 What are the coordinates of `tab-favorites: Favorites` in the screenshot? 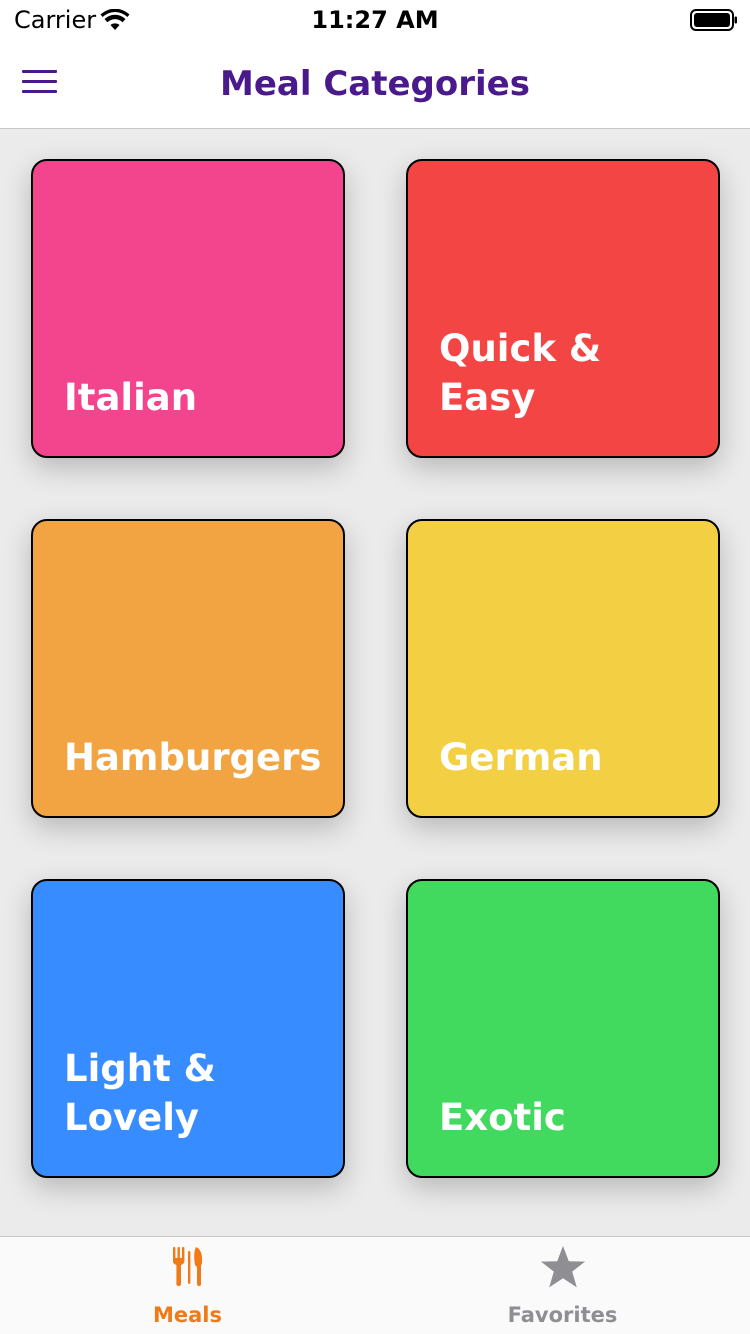 It's located at (562, 1285).